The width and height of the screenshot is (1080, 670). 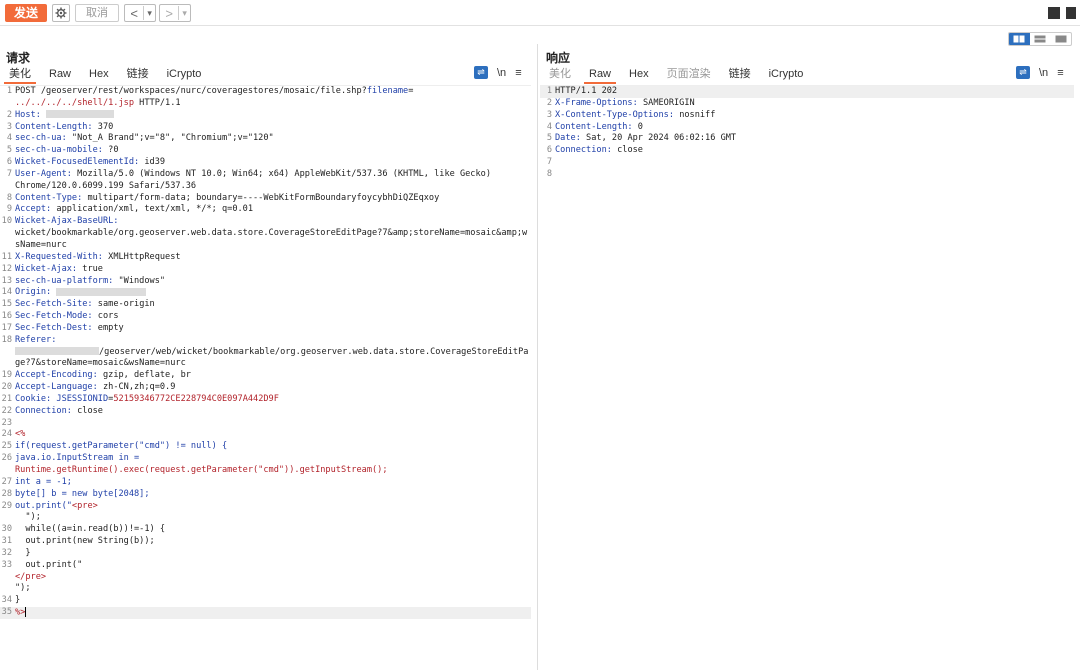 I want to click on code-line: 23, so click(x=265, y=424).